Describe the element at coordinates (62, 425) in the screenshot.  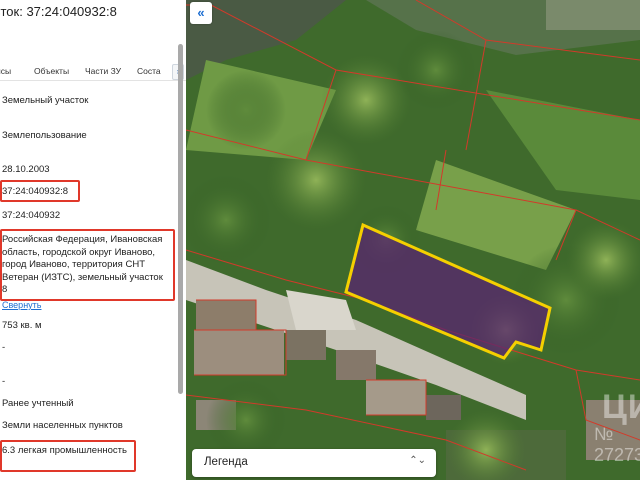
I see `field-land-category: Земли населенных пунктов` at that location.